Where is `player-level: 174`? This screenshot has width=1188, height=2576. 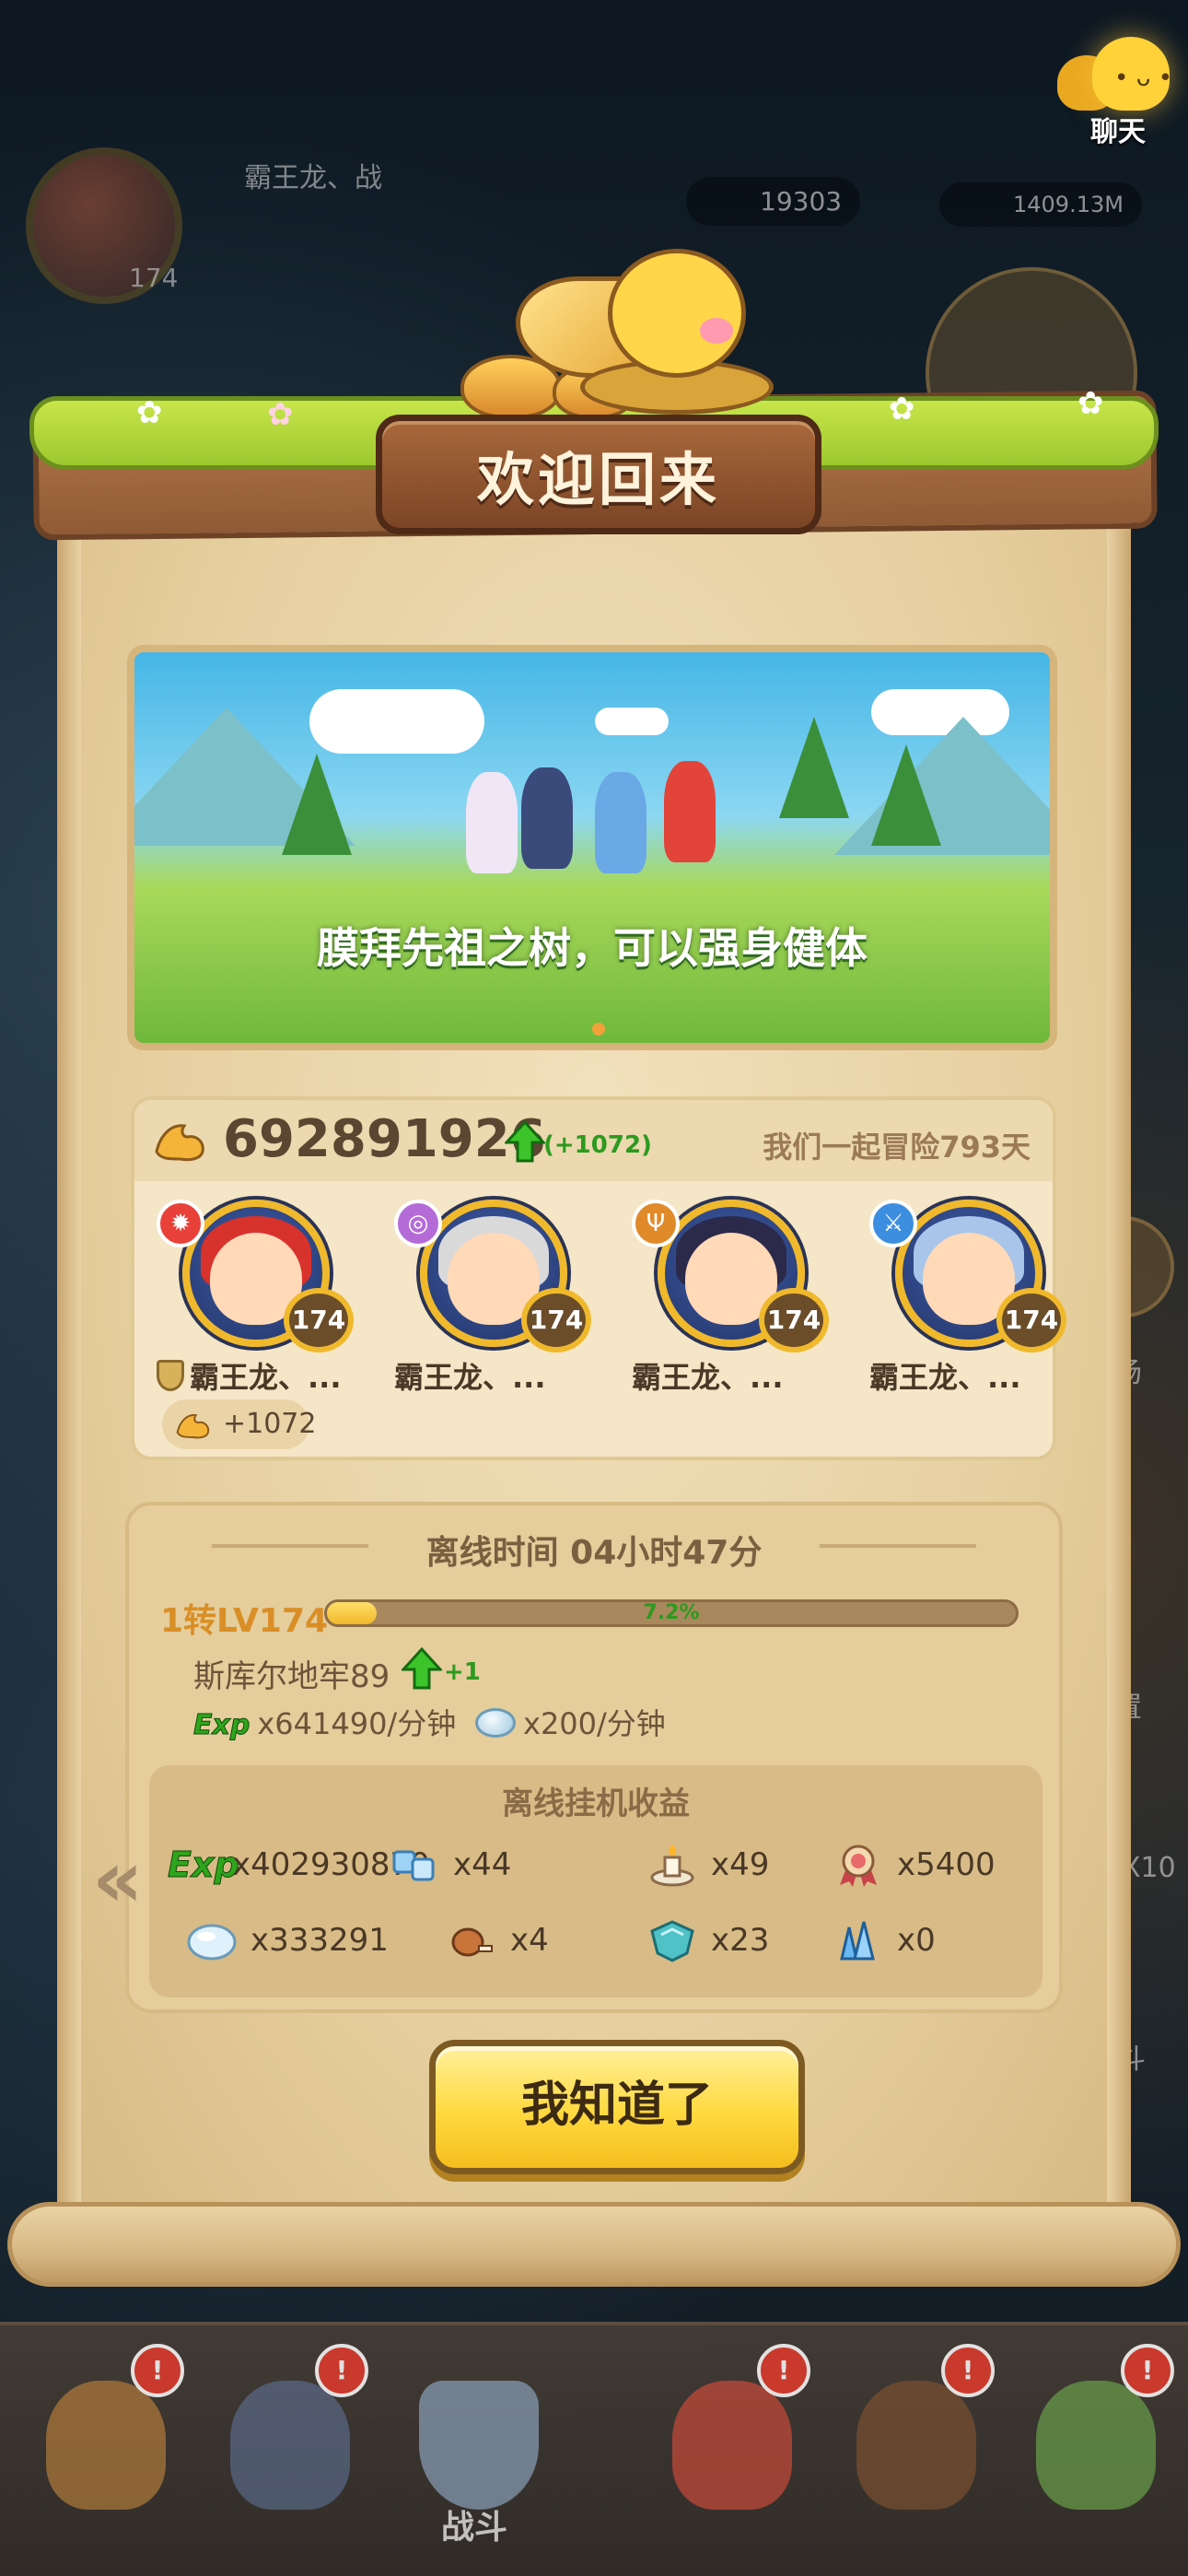
player-level: 174 is located at coordinates (154, 278).